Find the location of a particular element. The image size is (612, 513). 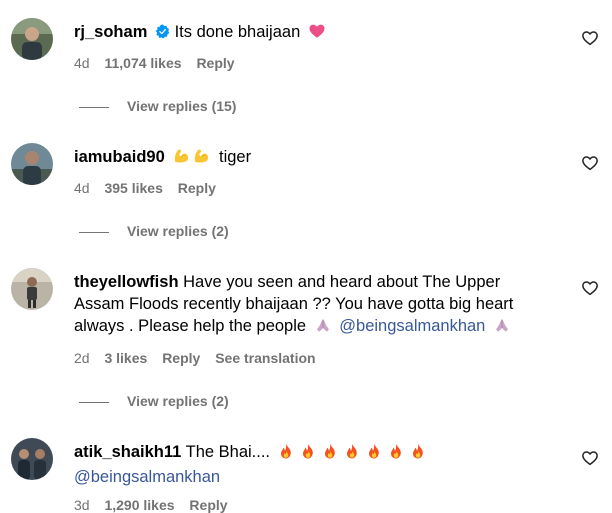

comment-body: iamubaid90 tiger is located at coordinates (319, 158).